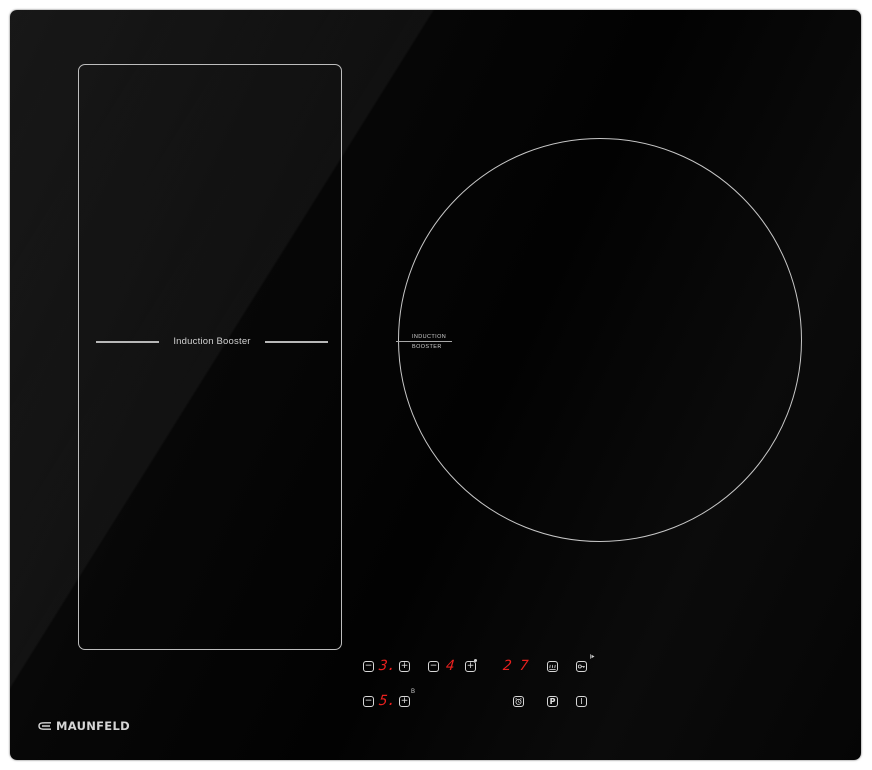 This screenshot has height=770, width=872. I want to click on pause-button: P, so click(552, 701).